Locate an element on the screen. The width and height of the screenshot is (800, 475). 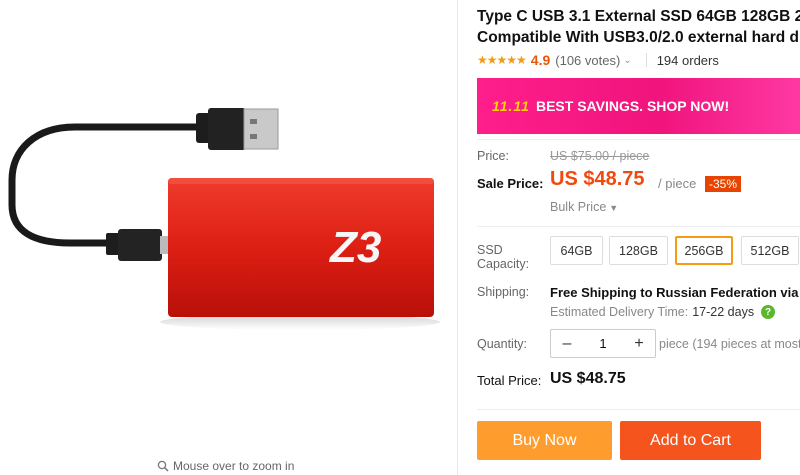
quantity-input: 1 is located at coordinates (602, 343).